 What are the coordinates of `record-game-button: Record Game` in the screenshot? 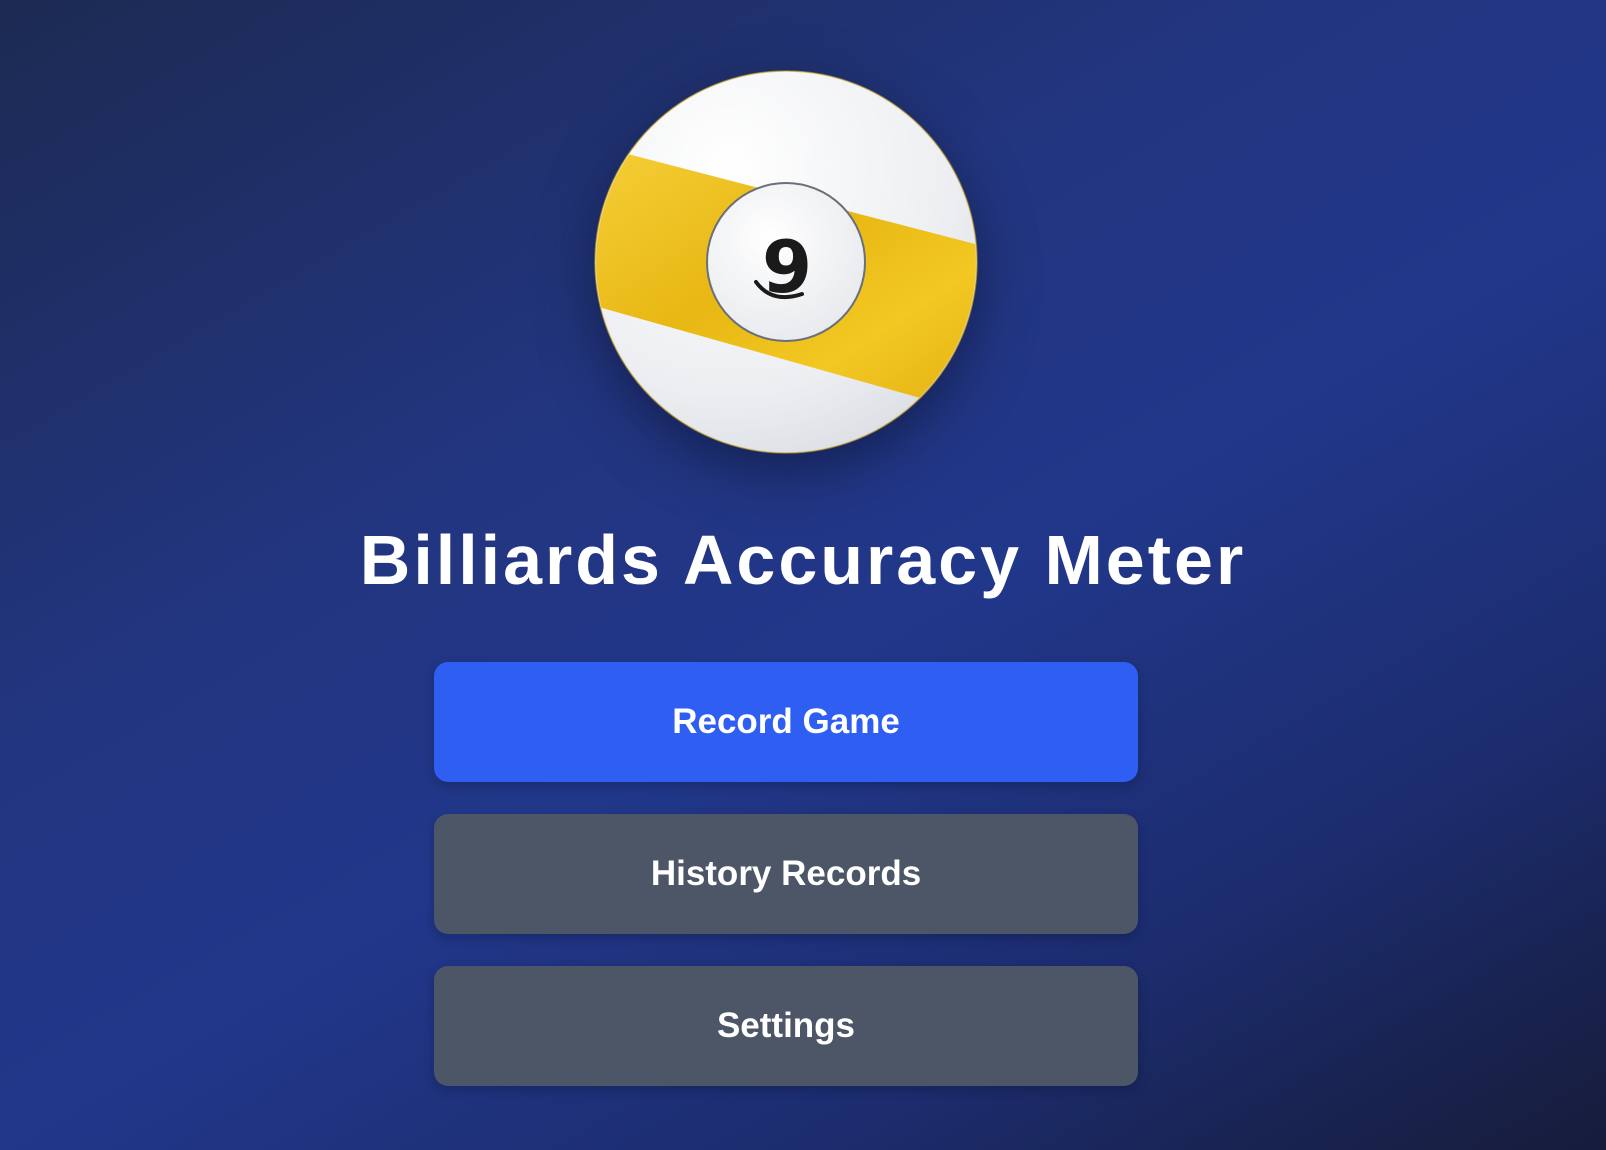 It's located at (786, 722).